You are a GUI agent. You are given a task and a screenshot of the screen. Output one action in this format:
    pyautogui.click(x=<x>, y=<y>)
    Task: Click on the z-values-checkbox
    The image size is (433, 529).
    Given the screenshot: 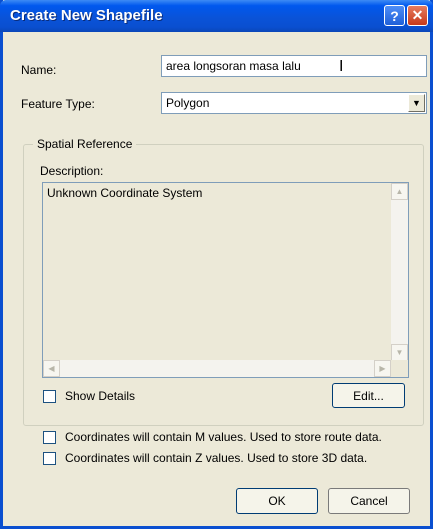 What is the action you would take?
    pyautogui.click(x=49, y=458)
    